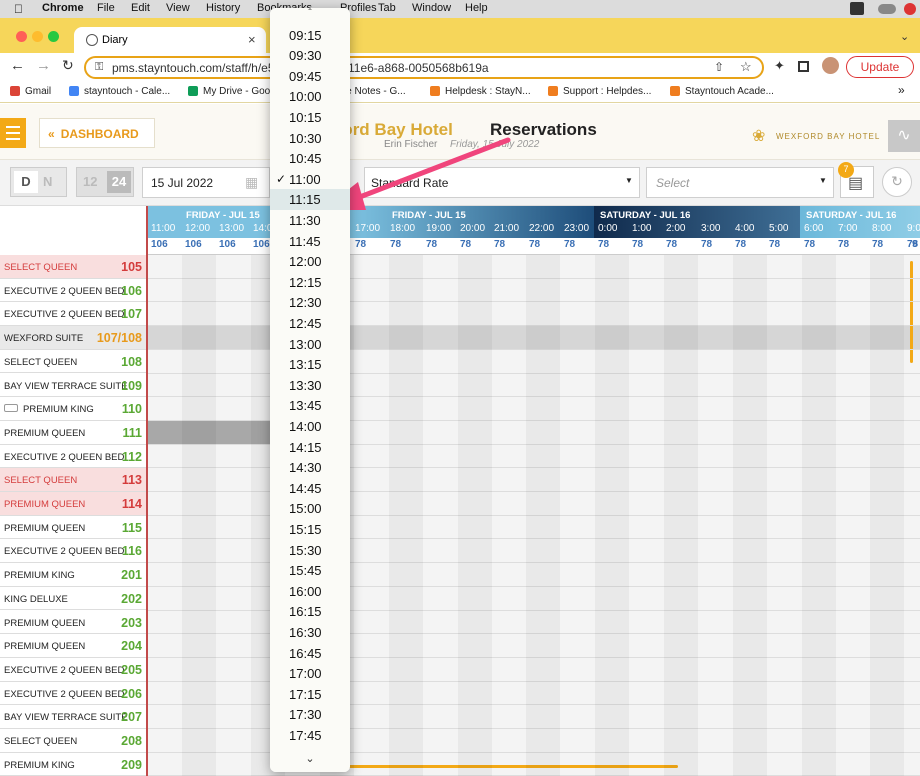  I want to click on time-option: 11:45, so click(310, 241).